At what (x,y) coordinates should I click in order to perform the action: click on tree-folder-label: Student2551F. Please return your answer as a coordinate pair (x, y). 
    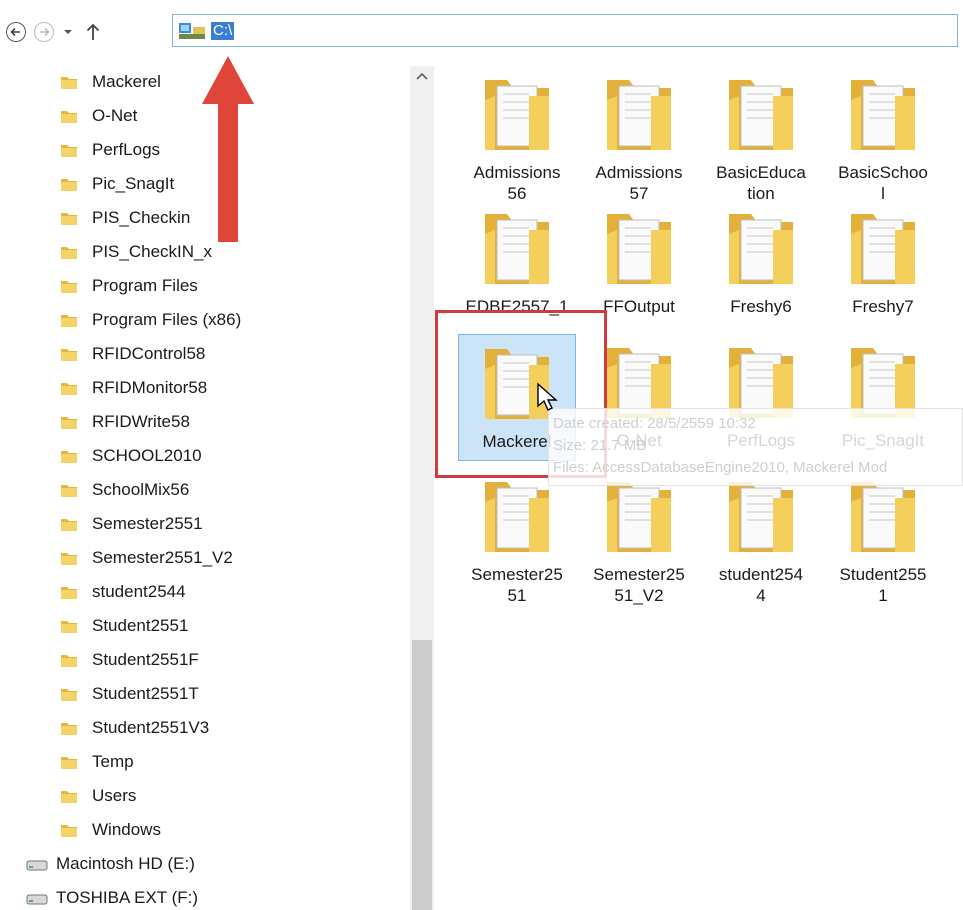
    Looking at the image, I should click on (145, 659).